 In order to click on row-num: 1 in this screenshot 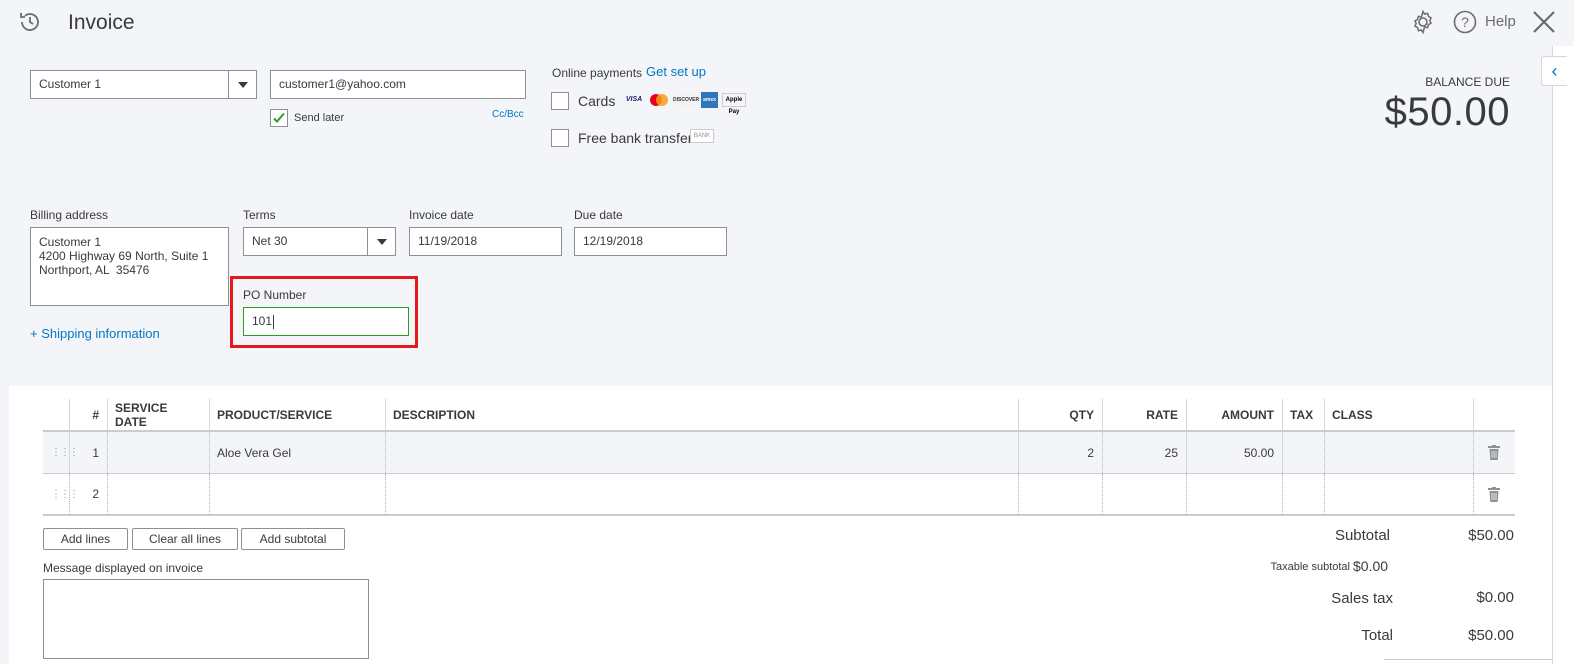, I will do `click(95, 452)`.